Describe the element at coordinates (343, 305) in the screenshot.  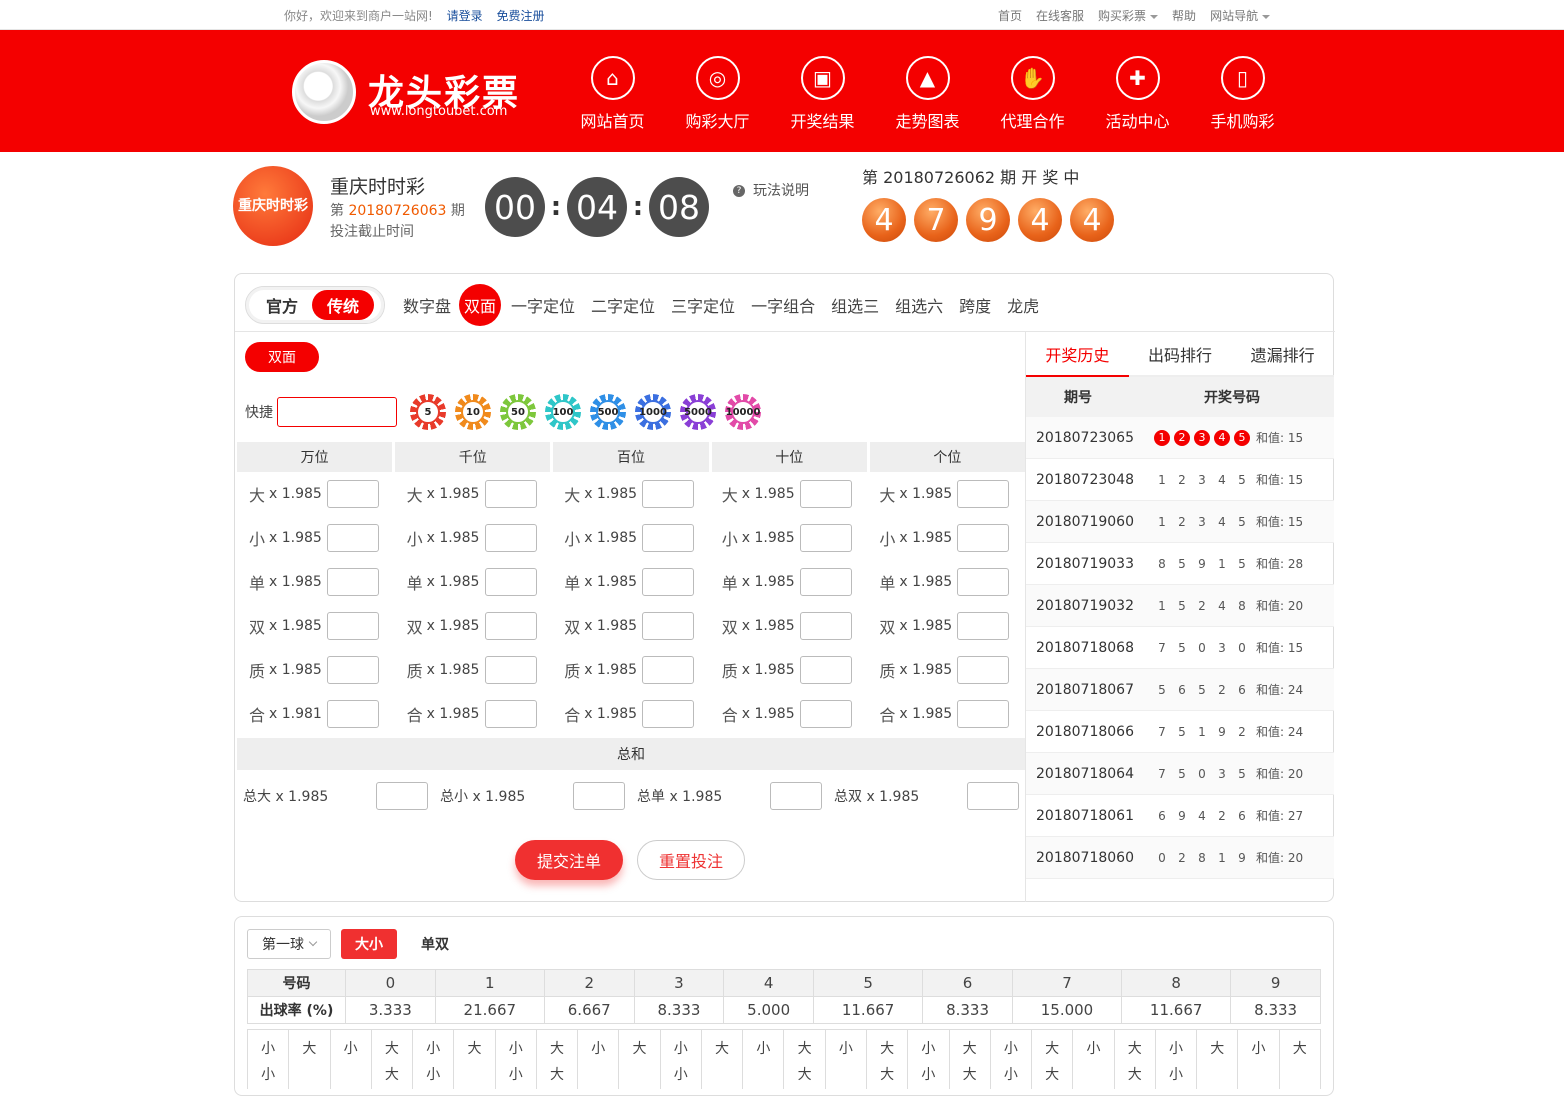
I see `mode-traditional: 传统` at that location.